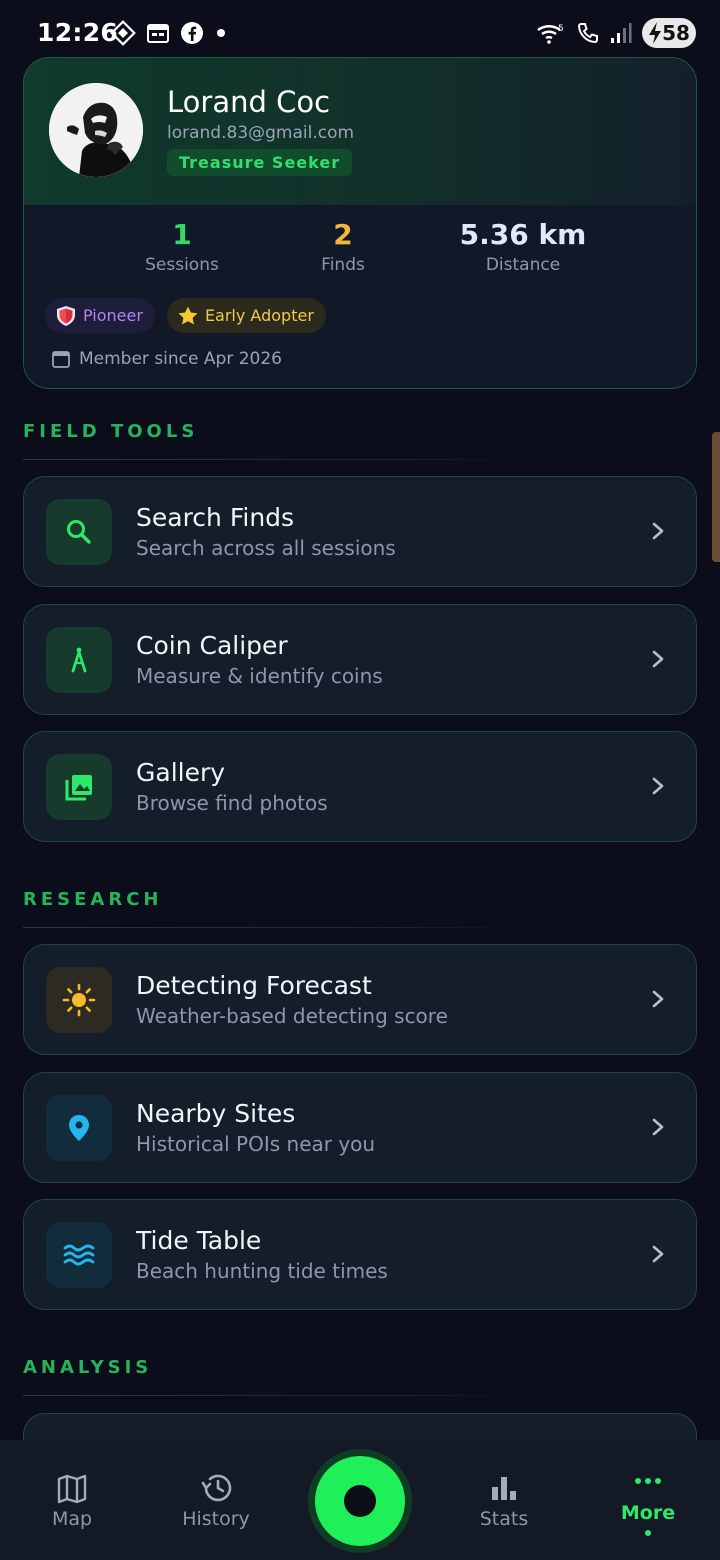  I want to click on early-adopter-badge: Early Adopter, so click(246, 315).